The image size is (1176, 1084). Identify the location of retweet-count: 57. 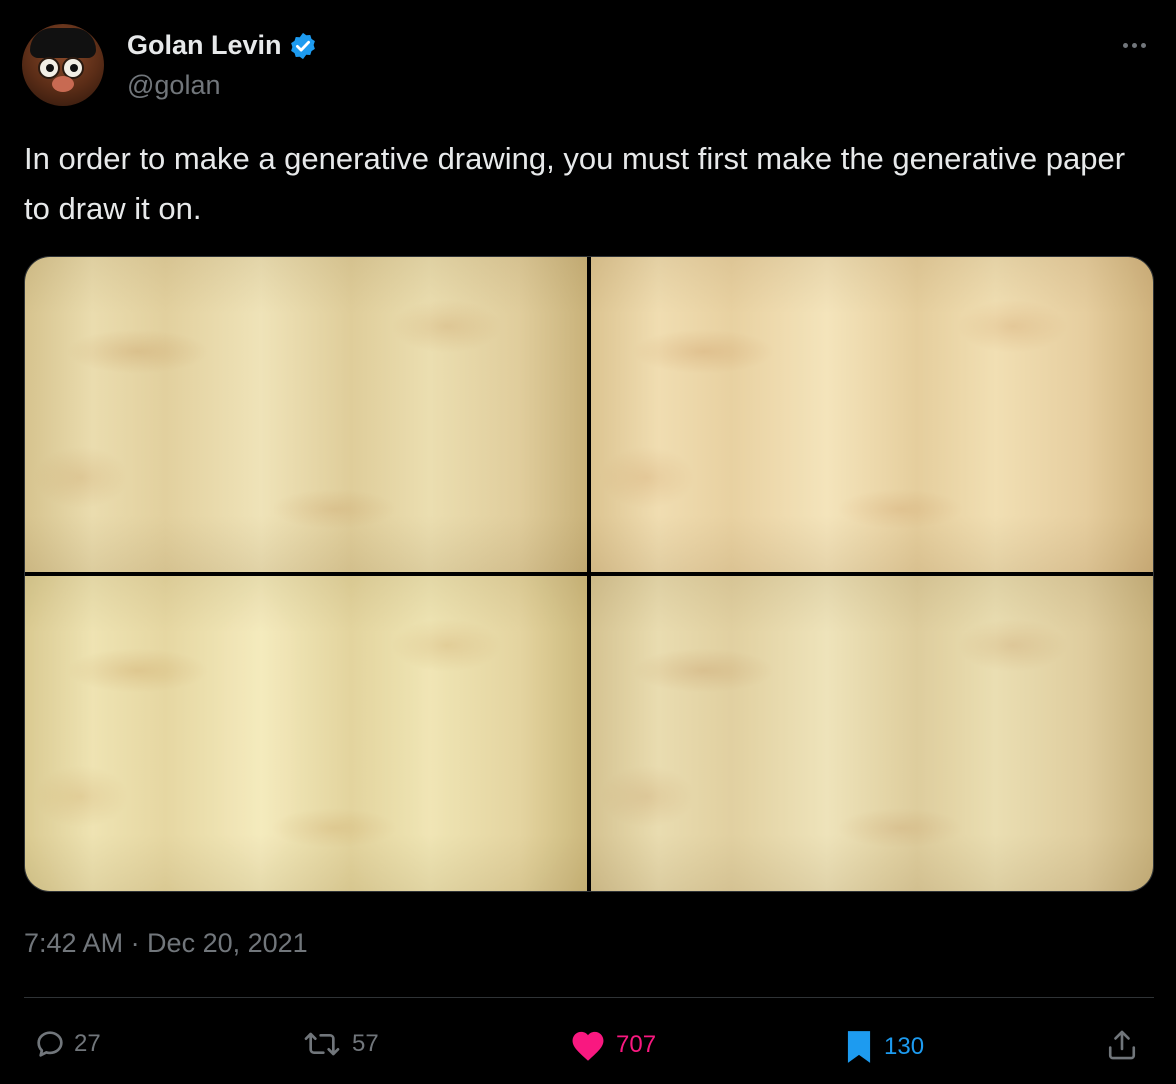
(365, 1043).